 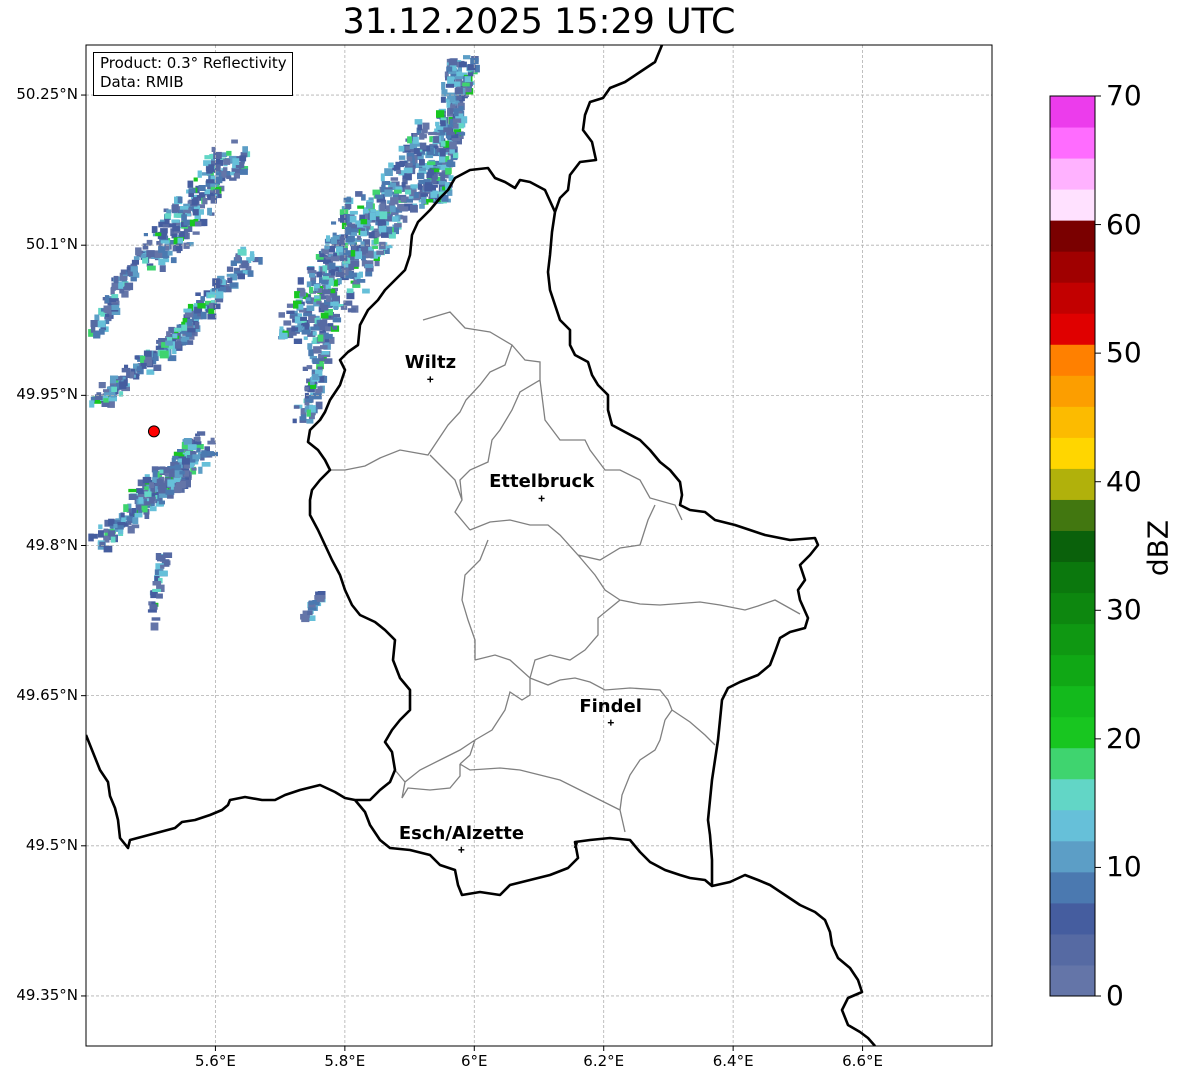 I want to click on colorbar-tick-label: 0, so click(x=1115, y=995).